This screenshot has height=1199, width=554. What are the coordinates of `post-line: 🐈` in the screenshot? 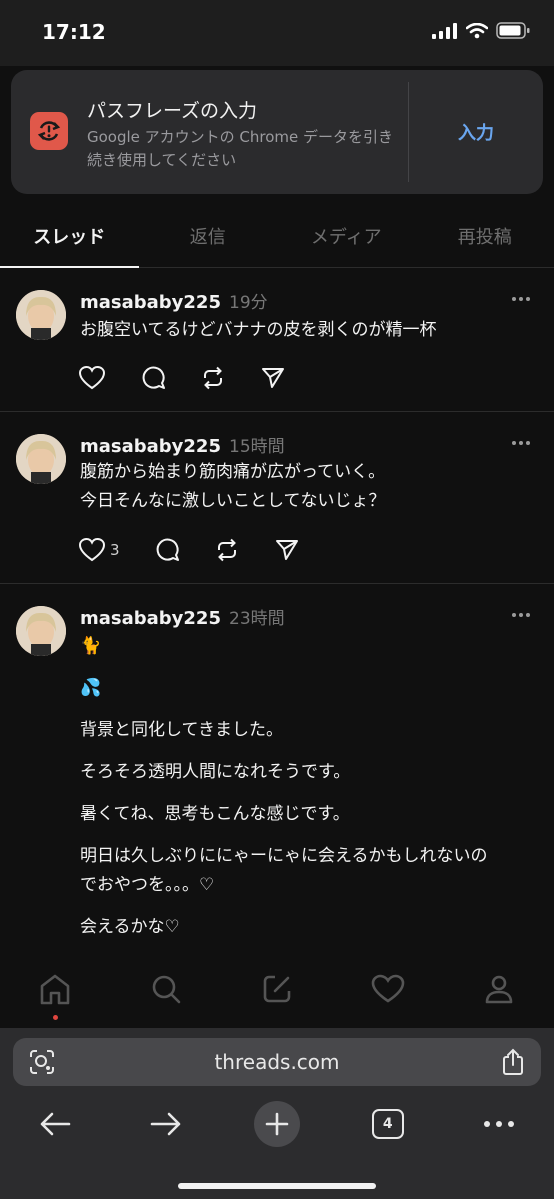 It's located at (91, 646).